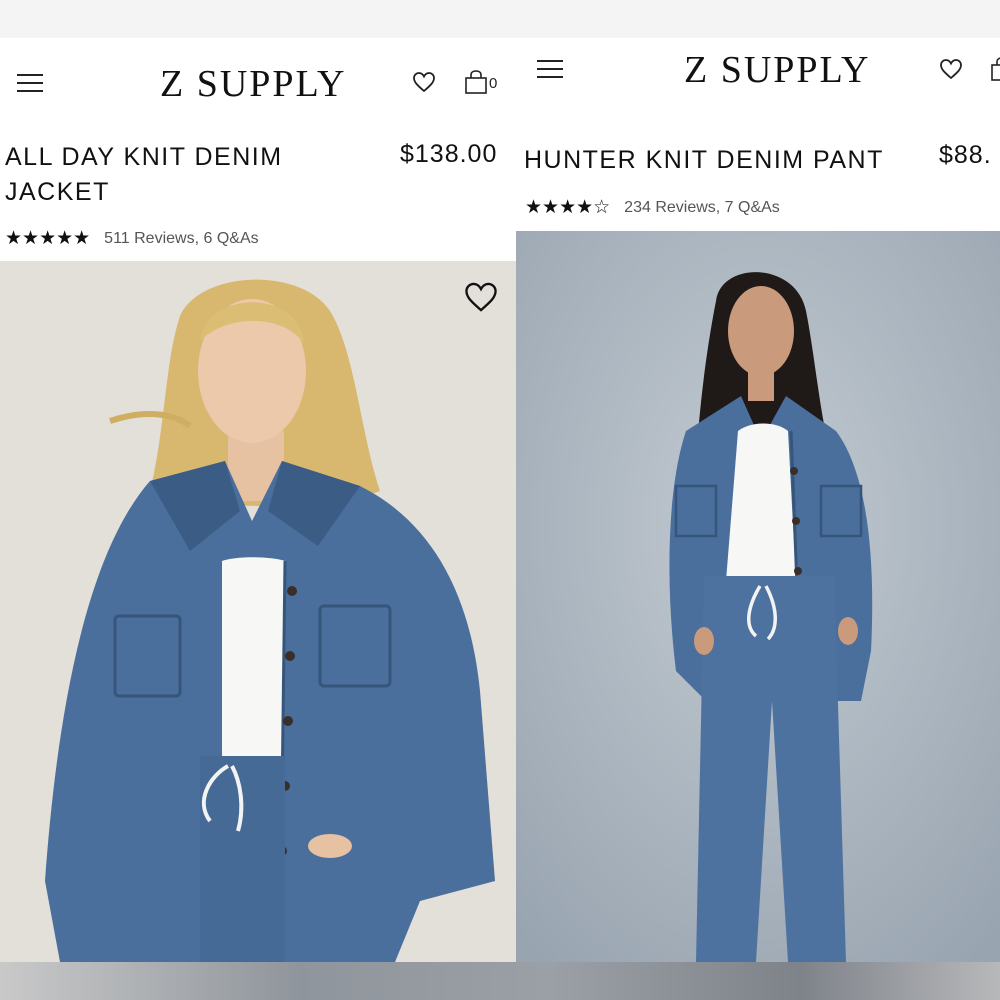  What do you see at coordinates (568, 207) in the screenshot?
I see `rating-stars: ★★★★☆` at bounding box center [568, 207].